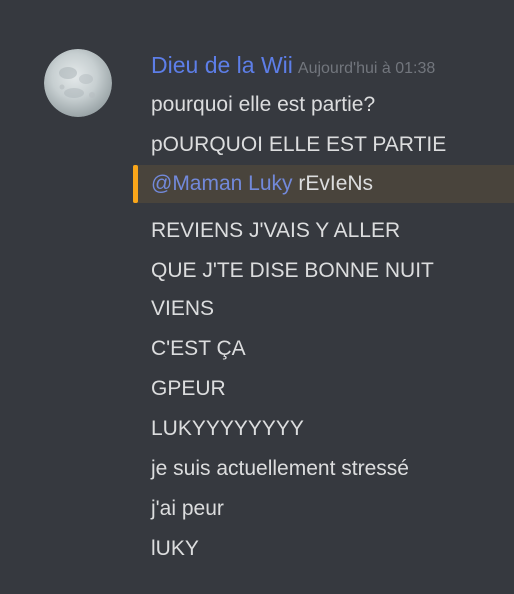 This screenshot has height=594, width=514. I want to click on mention-message-text: rEvIeNs, so click(333, 183).